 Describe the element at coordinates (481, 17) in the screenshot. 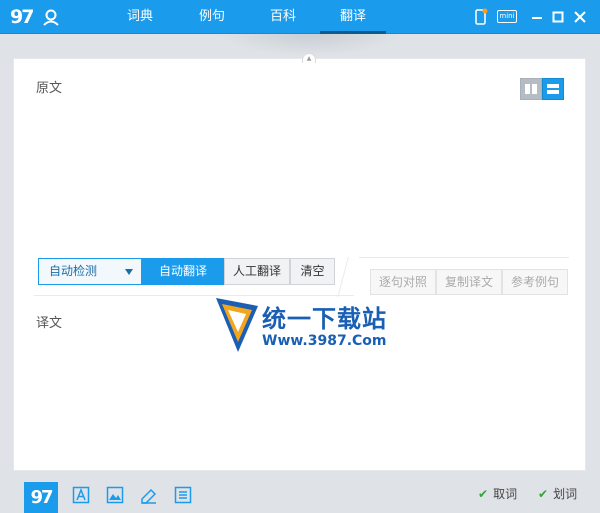

I see `phone-icon` at that location.